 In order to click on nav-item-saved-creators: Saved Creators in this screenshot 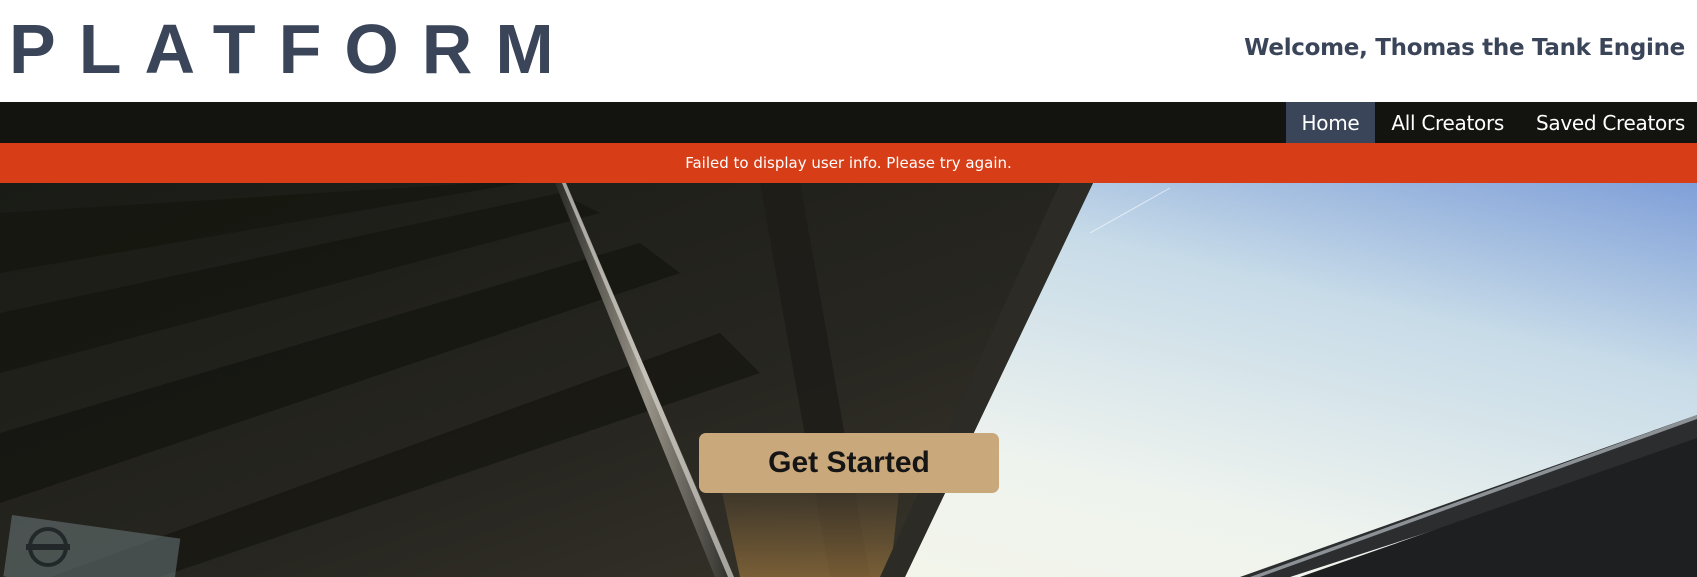, I will do `click(1608, 122)`.